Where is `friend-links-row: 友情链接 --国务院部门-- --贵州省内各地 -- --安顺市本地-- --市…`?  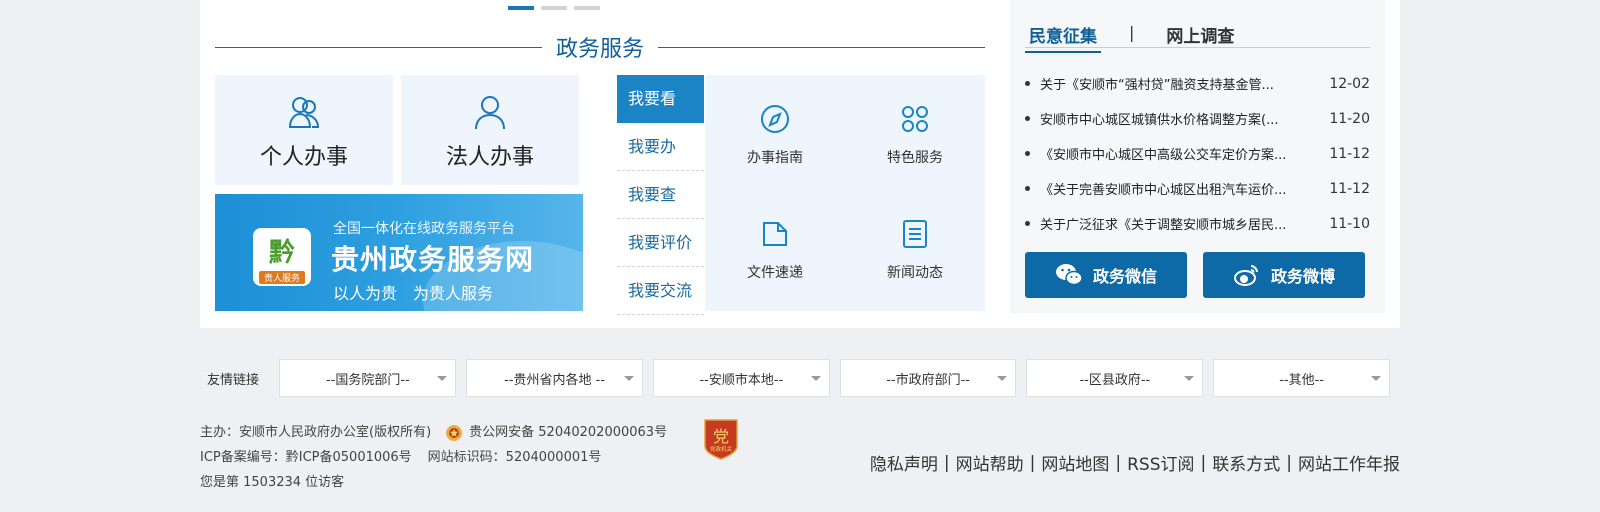 friend-links-row: 友情链接 --国务院部门-- --贵州省内各地 -- --安顺市本地-- --市… is located at coordinates (800, 378).